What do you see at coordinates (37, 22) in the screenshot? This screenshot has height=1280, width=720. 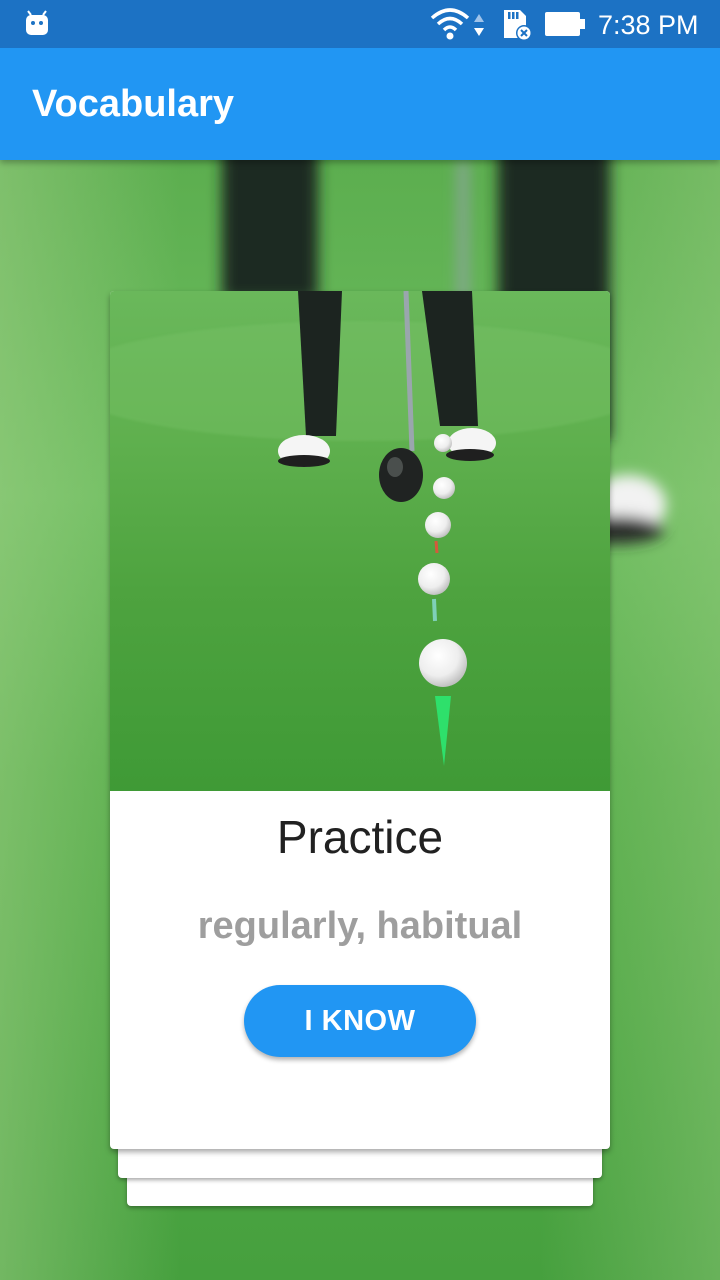 I see `android-icon` at bounding box center [37, 22].